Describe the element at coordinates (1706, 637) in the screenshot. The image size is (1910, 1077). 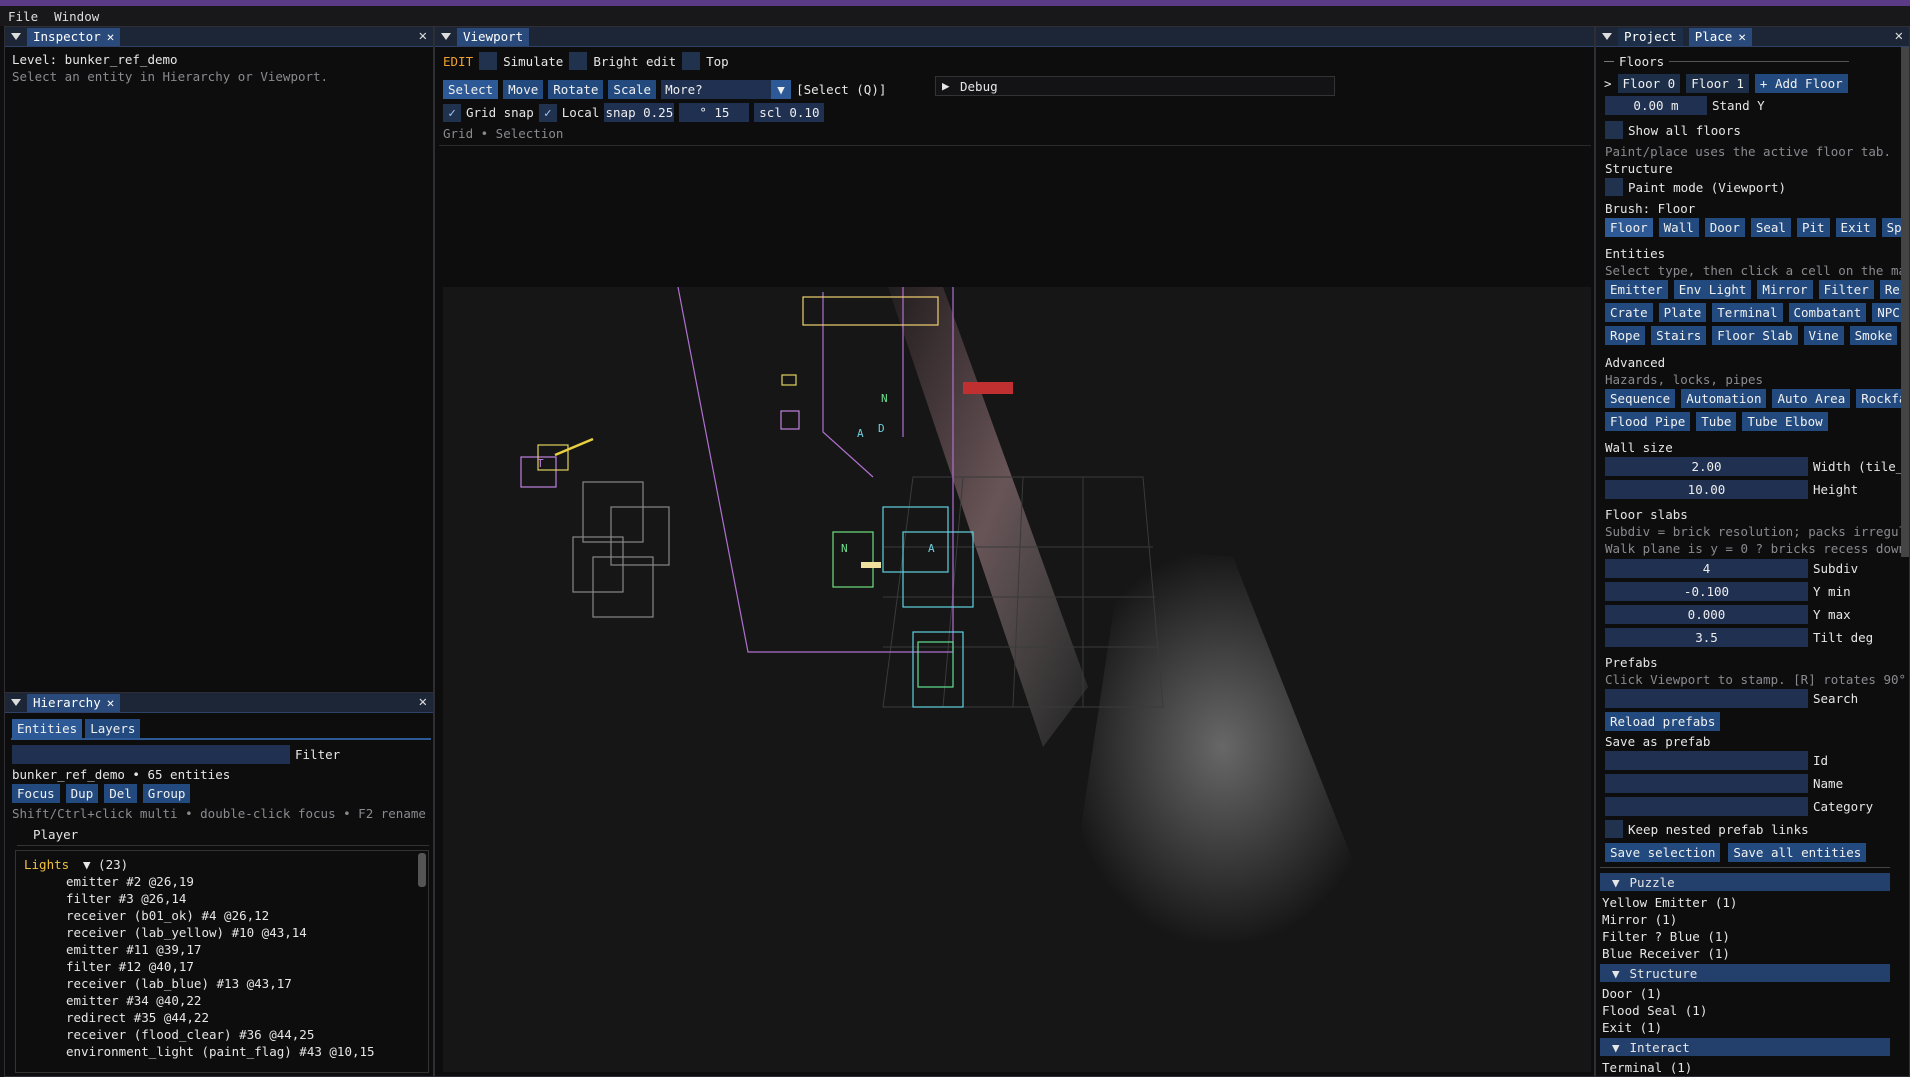
I see `tilt-field: 3.5` at that location.